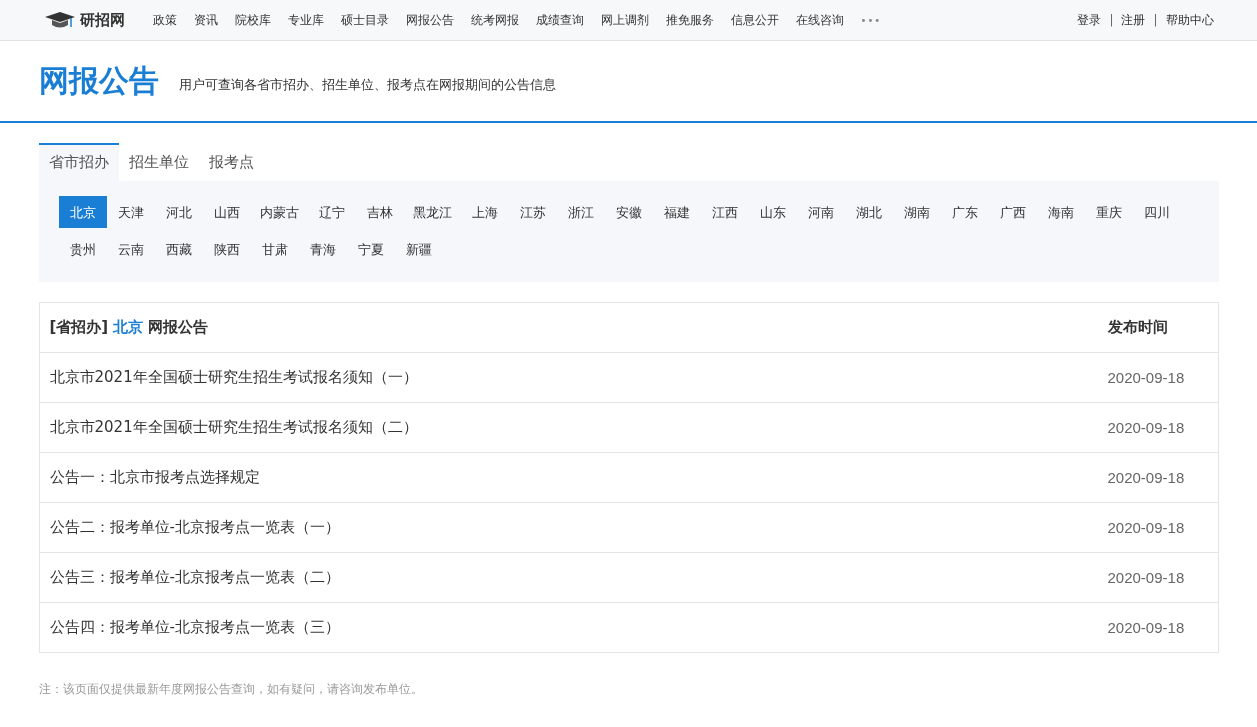 This screenshot has height=727, width=1257. Describe the element at coordinates (231, 689) in the screenshot. I see `footnote: 注：该页面仅提供最新年度网报公告查询，如有疑问，请咨询发布单位。` at that location.